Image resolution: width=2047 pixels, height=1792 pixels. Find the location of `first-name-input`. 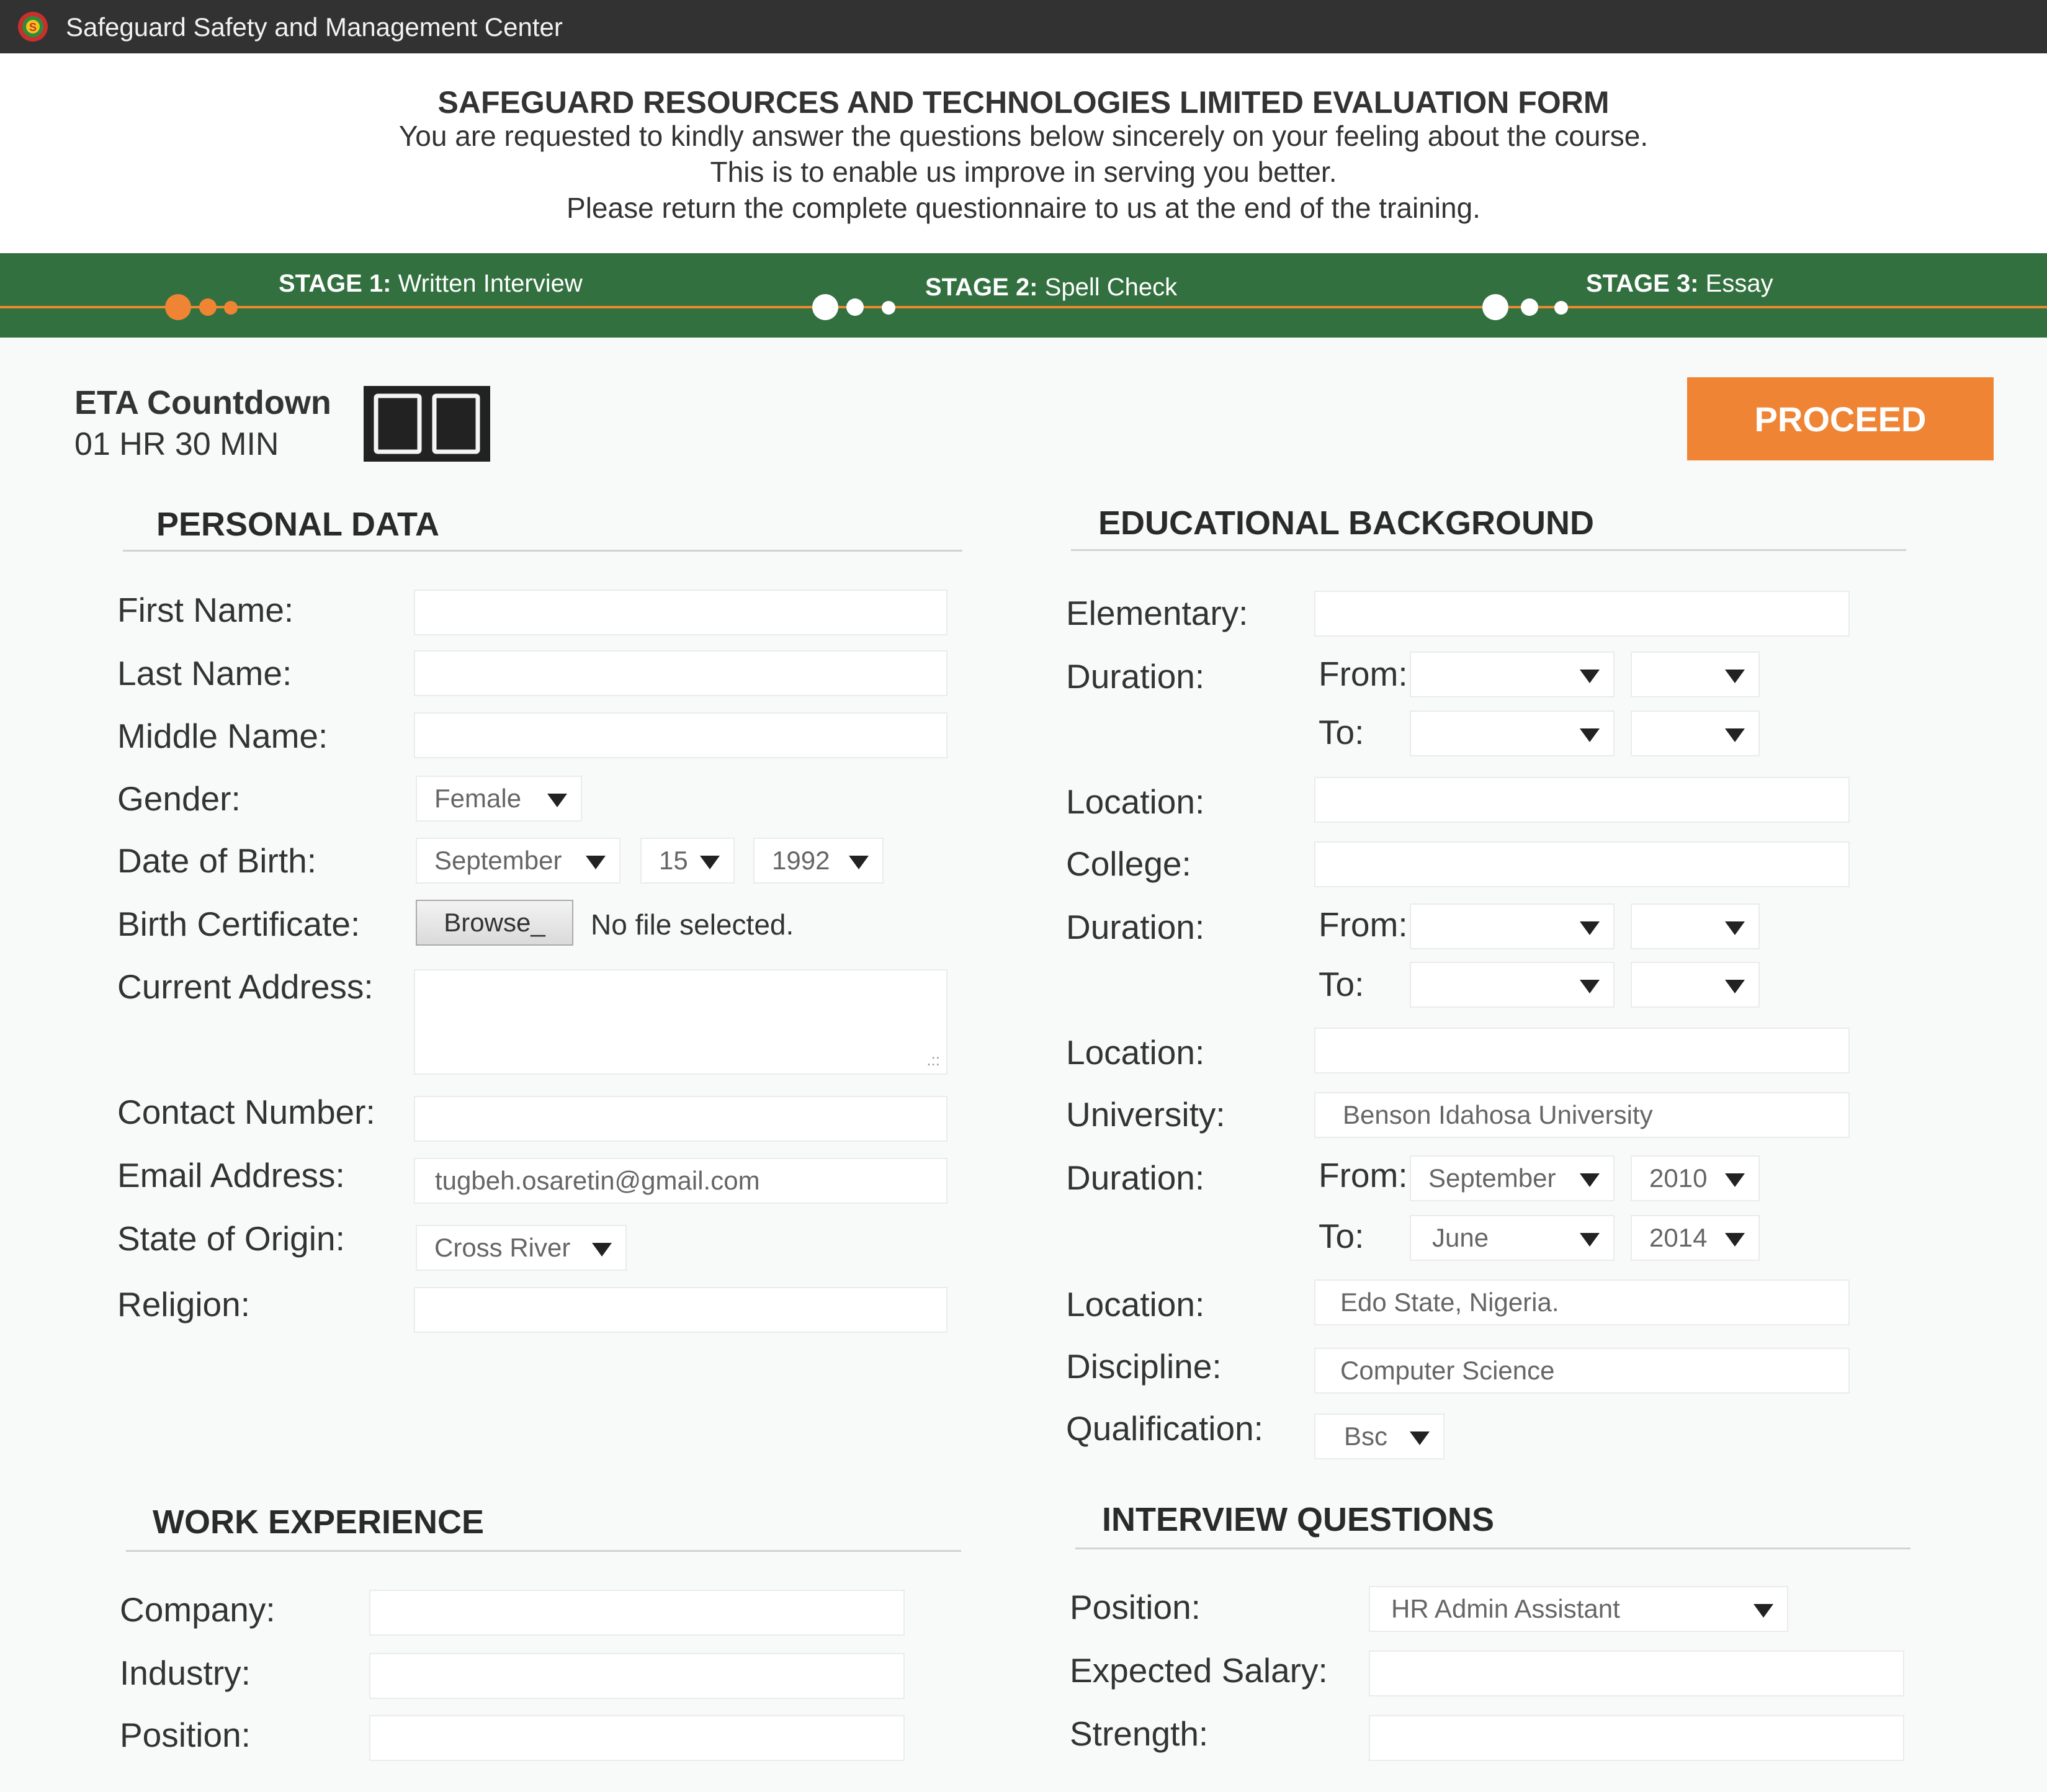

first-name-input is located at coordinates (680, 612).